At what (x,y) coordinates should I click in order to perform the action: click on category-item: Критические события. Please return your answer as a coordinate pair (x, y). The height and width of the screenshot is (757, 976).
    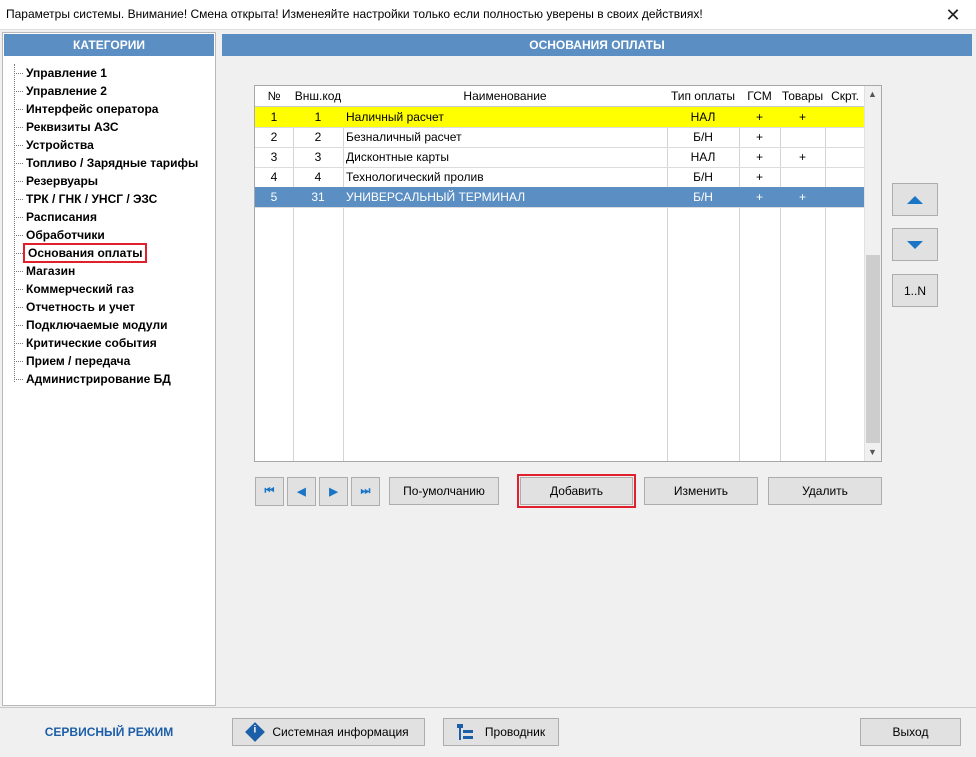
    Looking at the image, I should click on (85, 343).